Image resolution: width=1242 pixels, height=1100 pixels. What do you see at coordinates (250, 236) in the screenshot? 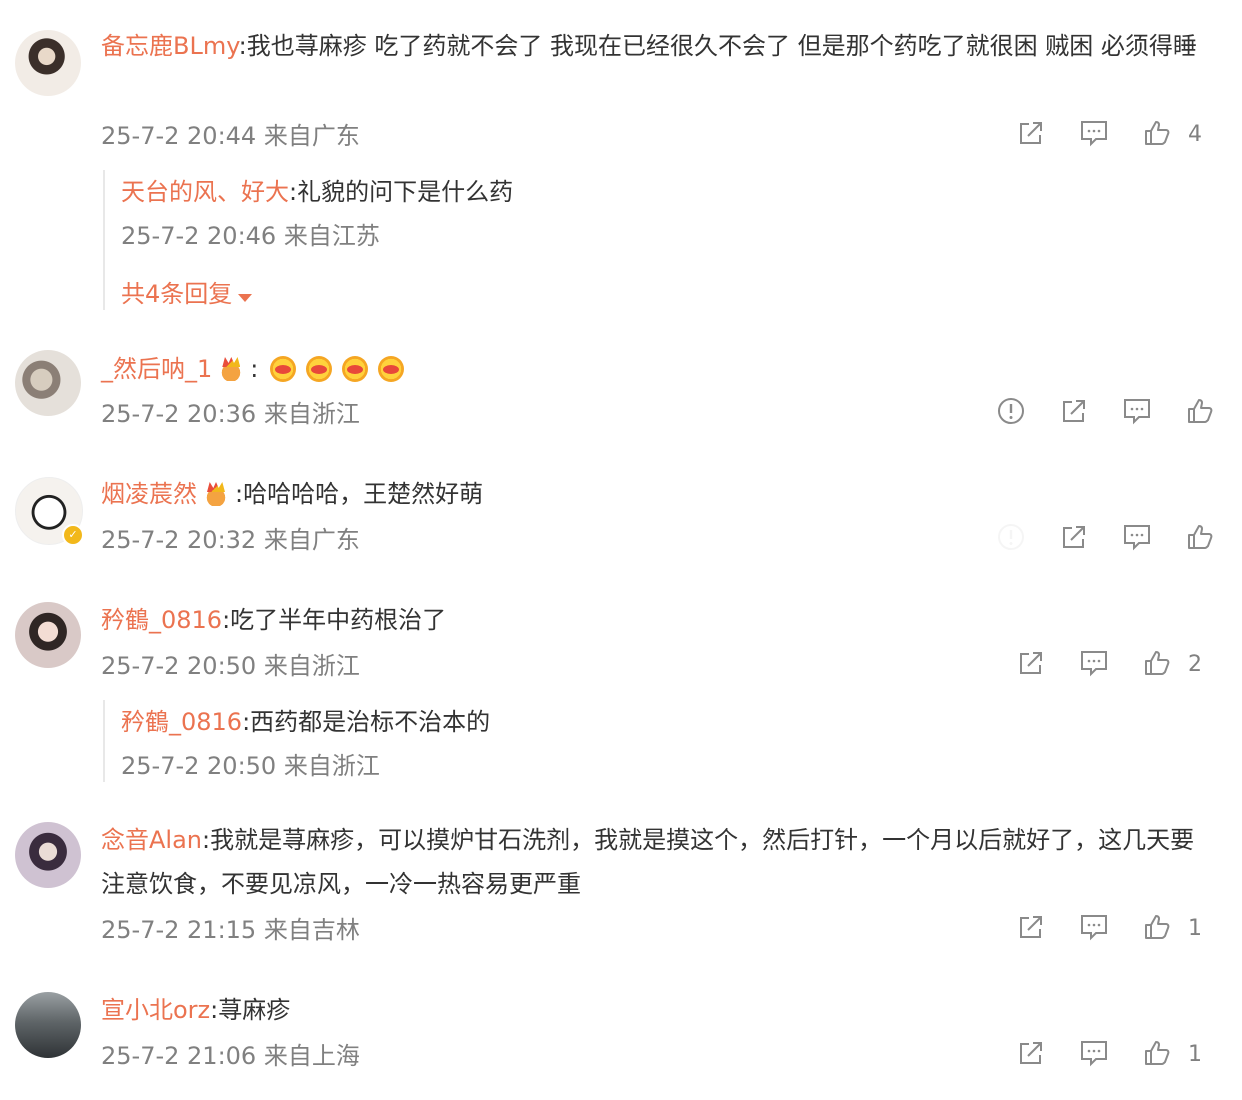
I see `reply-meta: 25-7-2 20:46 来自江苏` at bounding box center [250, 236].